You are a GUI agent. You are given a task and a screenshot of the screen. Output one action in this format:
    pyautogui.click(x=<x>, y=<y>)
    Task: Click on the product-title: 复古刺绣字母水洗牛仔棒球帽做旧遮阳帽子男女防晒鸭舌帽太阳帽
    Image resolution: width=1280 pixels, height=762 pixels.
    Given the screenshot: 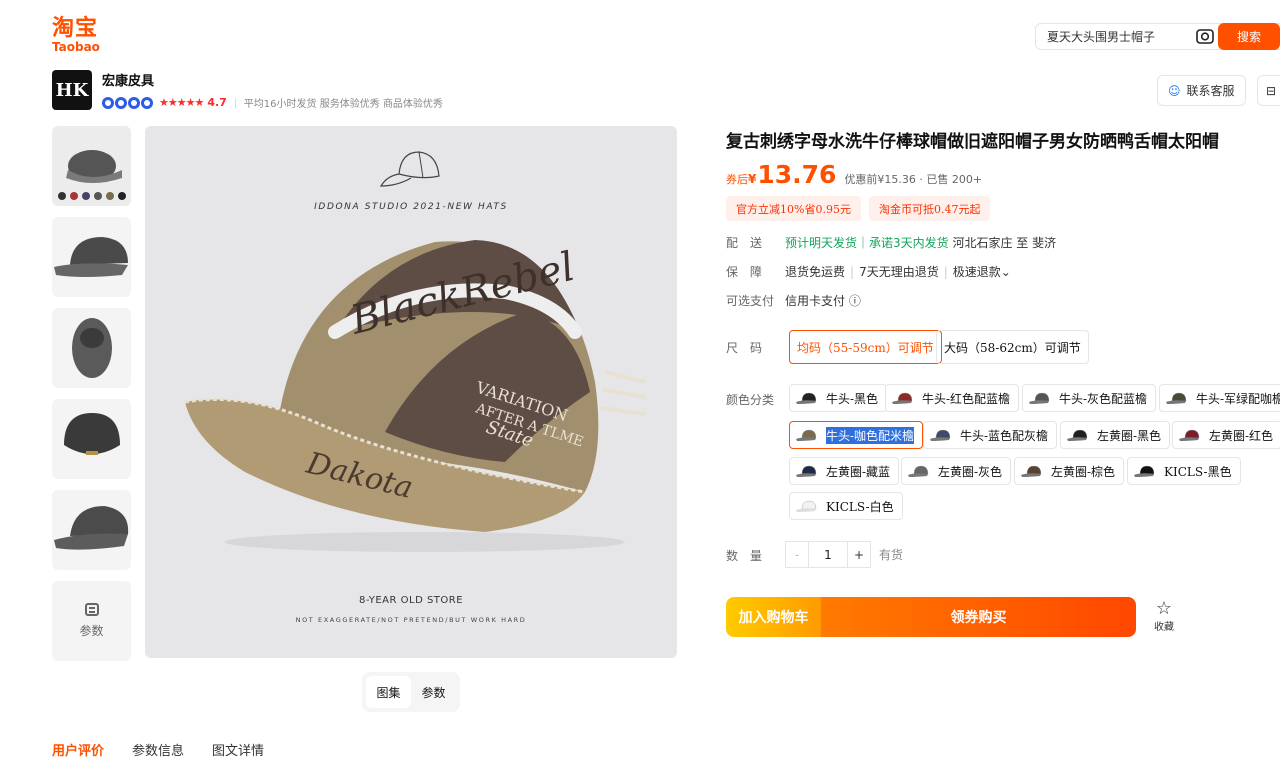 What is the action you would take?
    pyautogui.click(x=972, y=142)
    